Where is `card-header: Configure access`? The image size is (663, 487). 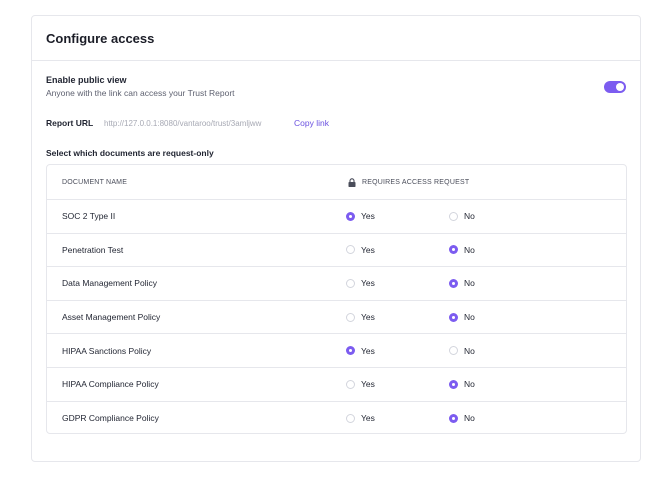 card-header: Configure access is located at coordinates (336, 38).